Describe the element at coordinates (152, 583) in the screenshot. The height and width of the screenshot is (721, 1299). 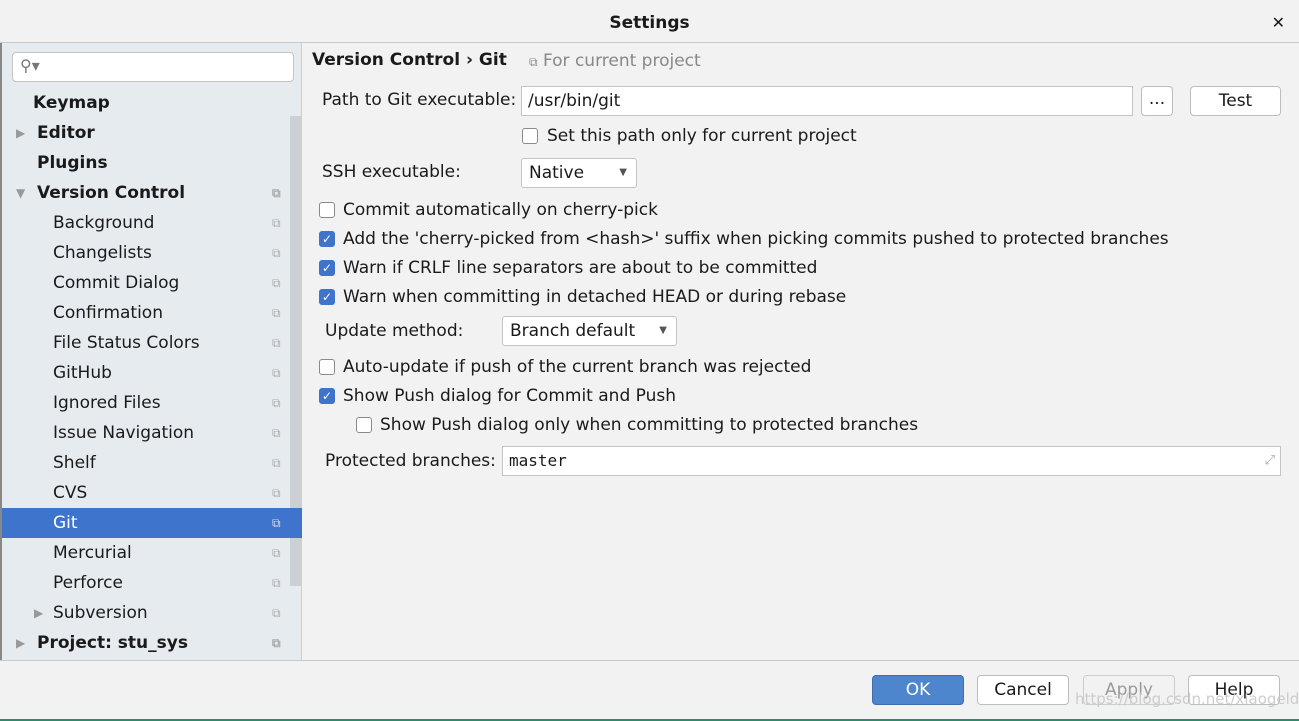
I see `sidebar-item: Perforce ⧉` at that location.